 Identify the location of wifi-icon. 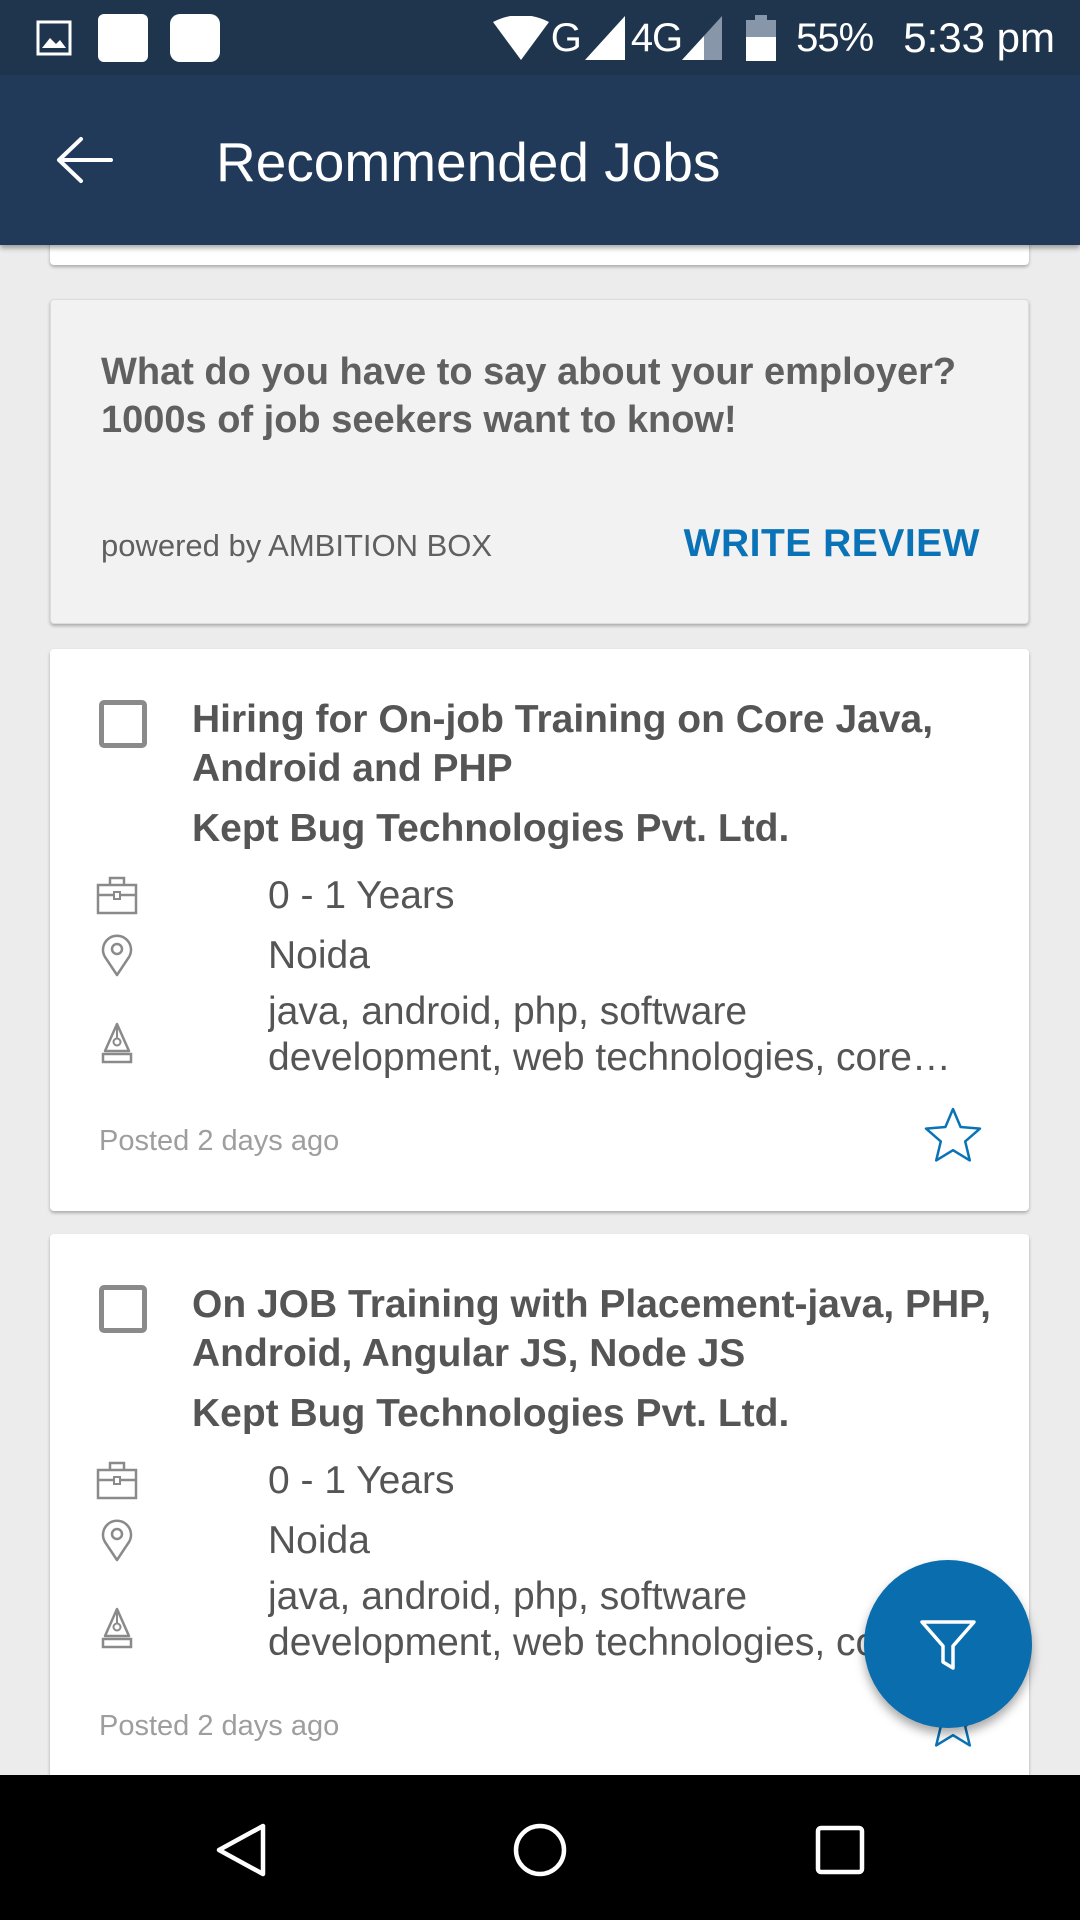
(520, 38).